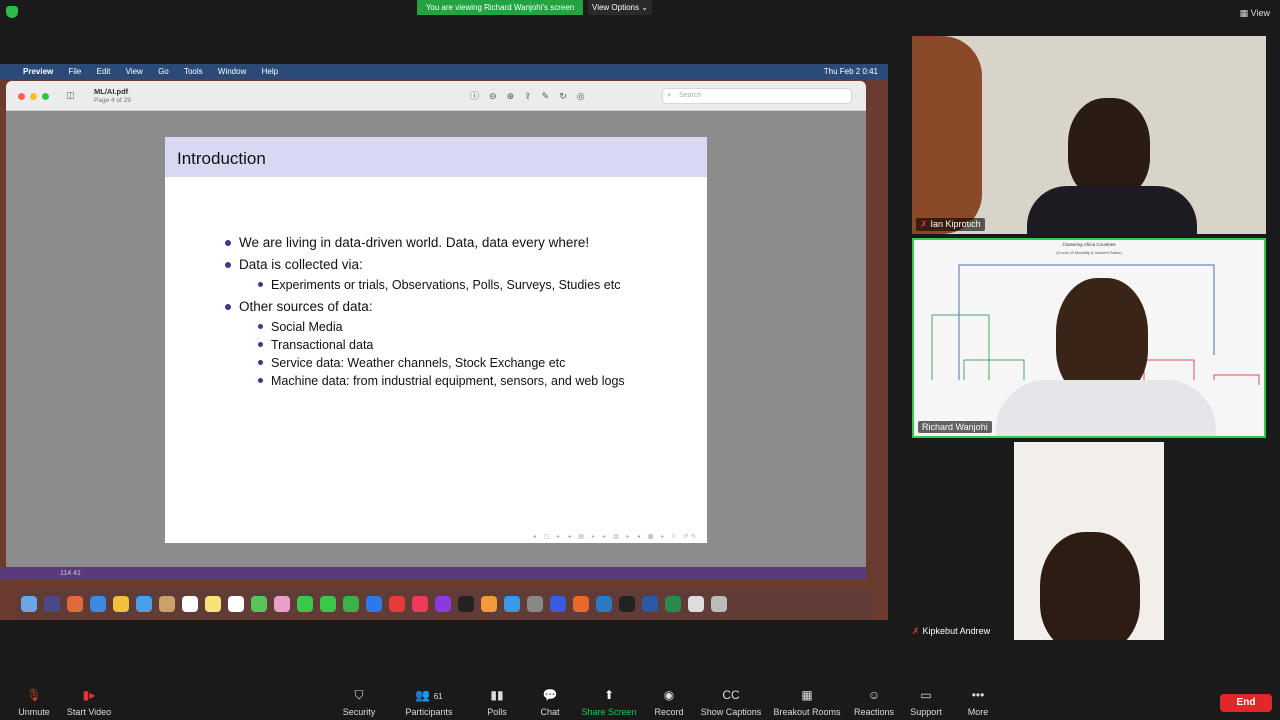 This screenshot has width=1280, height=720. What do you see at coordinates (627, 604) in the screenshot?
I see `terminal-icon` at bounding box center [627, 604].